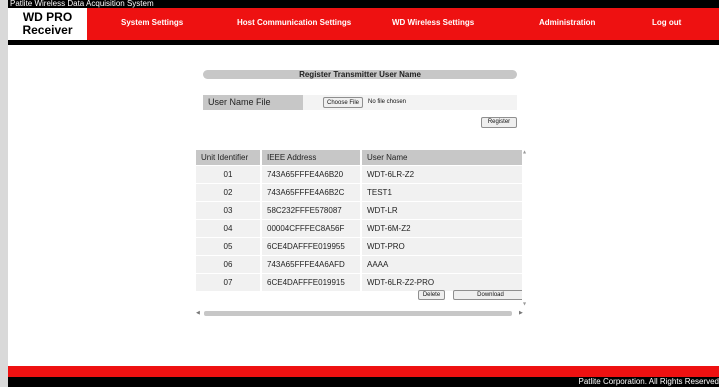 The image size is (719, 387). I want to click on horizontal-scrollbar: ◀ ▶, so click(361, 313).